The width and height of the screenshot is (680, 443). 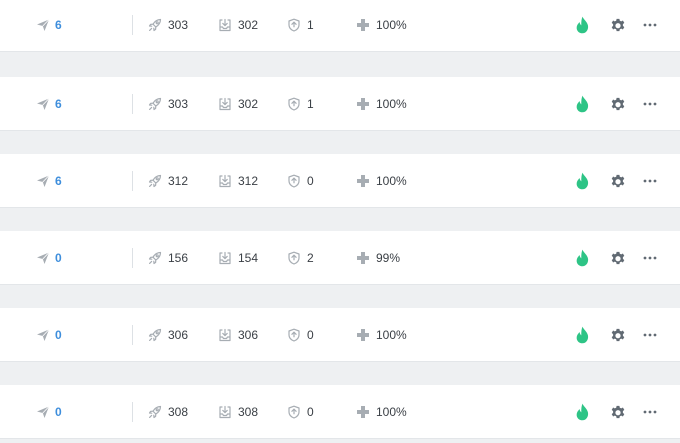 I want to click on inbox-count: 302, so click(x=248, y=103).